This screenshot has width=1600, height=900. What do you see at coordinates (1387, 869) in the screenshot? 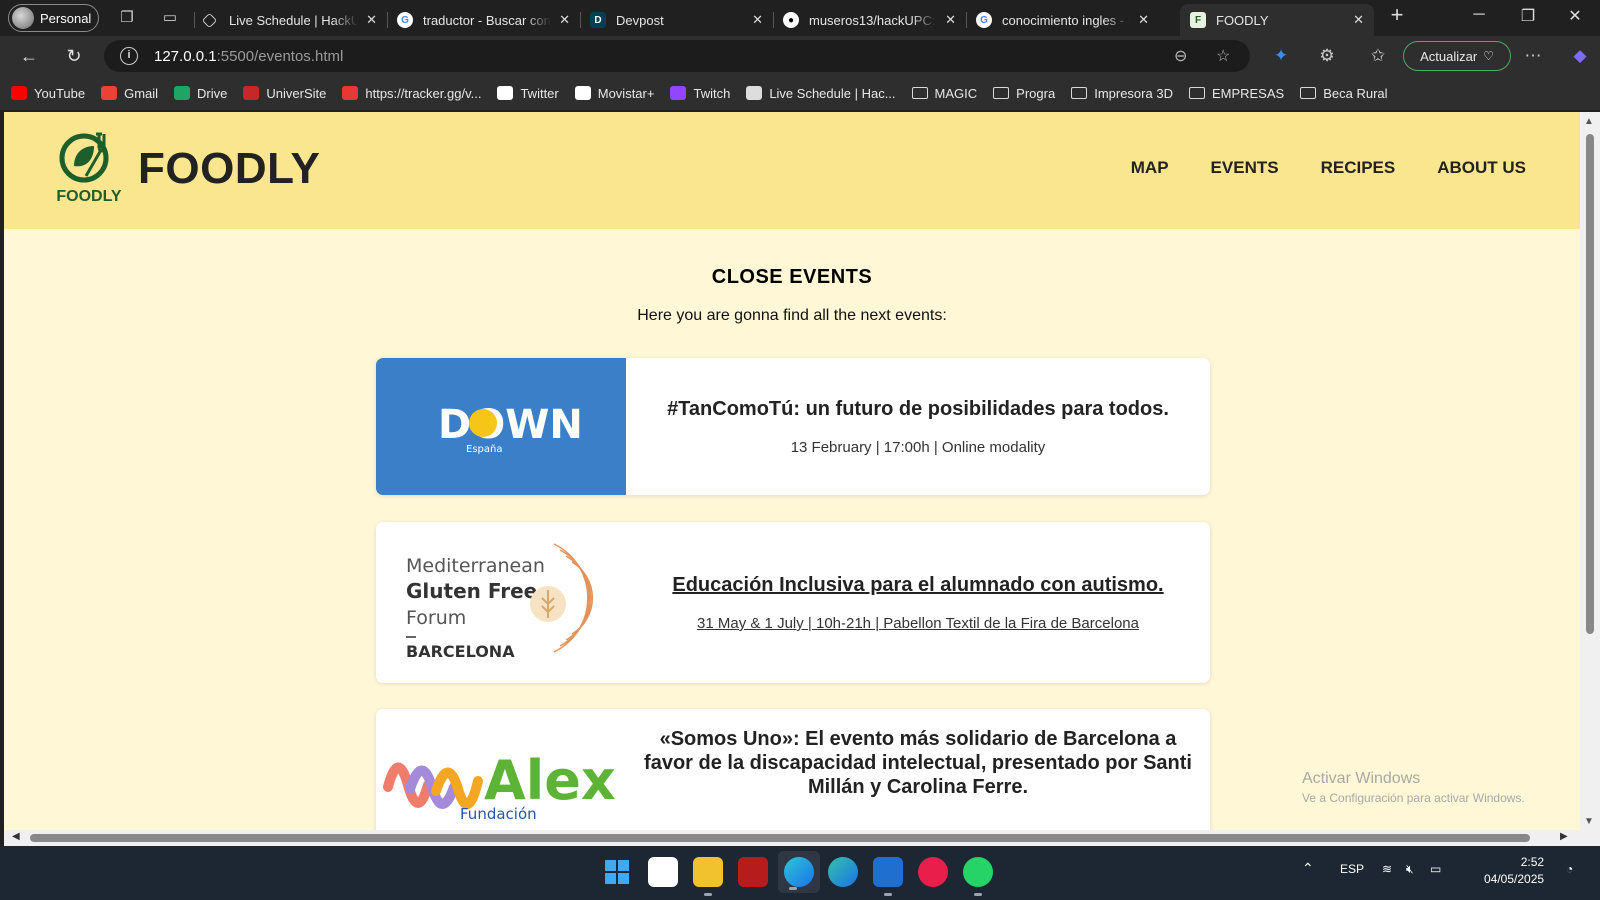
I see `wifi-icon: ≋` at bounding box center [1387, 869].